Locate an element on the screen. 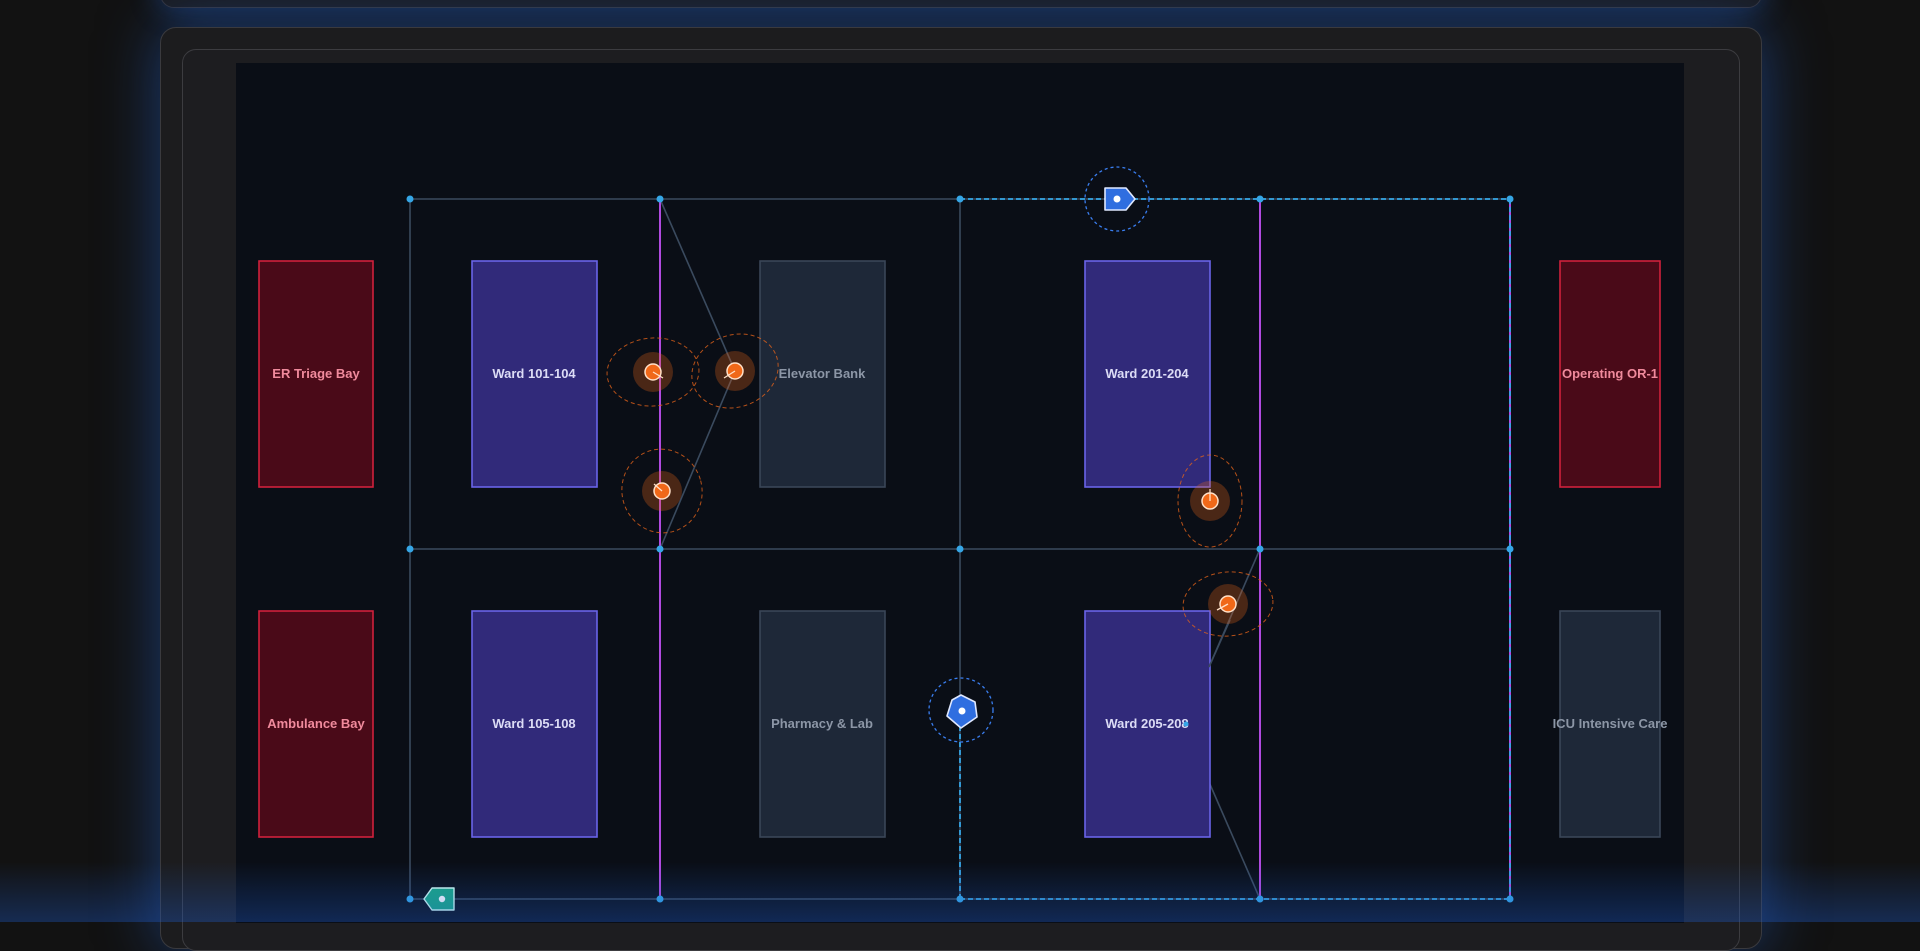 The height and width of the screenshot is (951, 1920). corridor-overlays is located at coordinates (1219, 643).